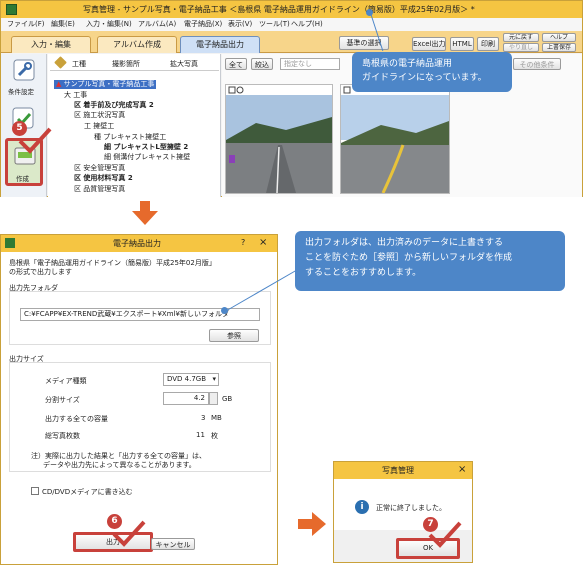 This screenshot has width=583, height=569. What do you see at coordinates (22, 179) in the screenshot?
I see `create-label: 作成` at bounding box center [22, 179].